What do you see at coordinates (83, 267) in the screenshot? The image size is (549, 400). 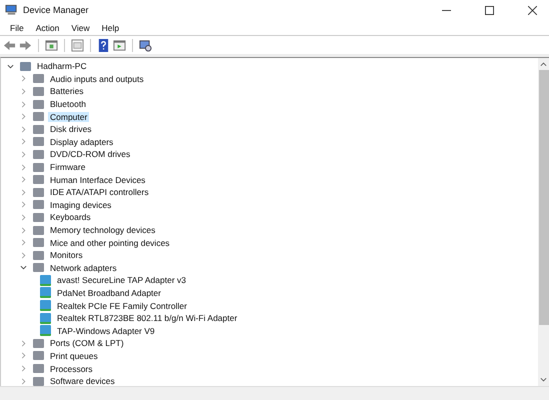 I see `tree-item: Network adapters` at bounding box center [83, 267].